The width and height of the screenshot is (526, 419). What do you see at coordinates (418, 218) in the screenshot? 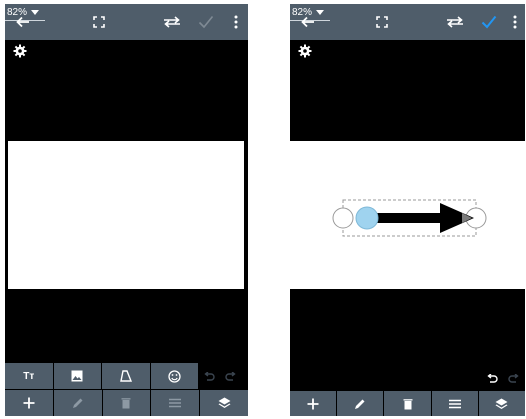
I see `arrow-icon` at bounding box center [418, 218].